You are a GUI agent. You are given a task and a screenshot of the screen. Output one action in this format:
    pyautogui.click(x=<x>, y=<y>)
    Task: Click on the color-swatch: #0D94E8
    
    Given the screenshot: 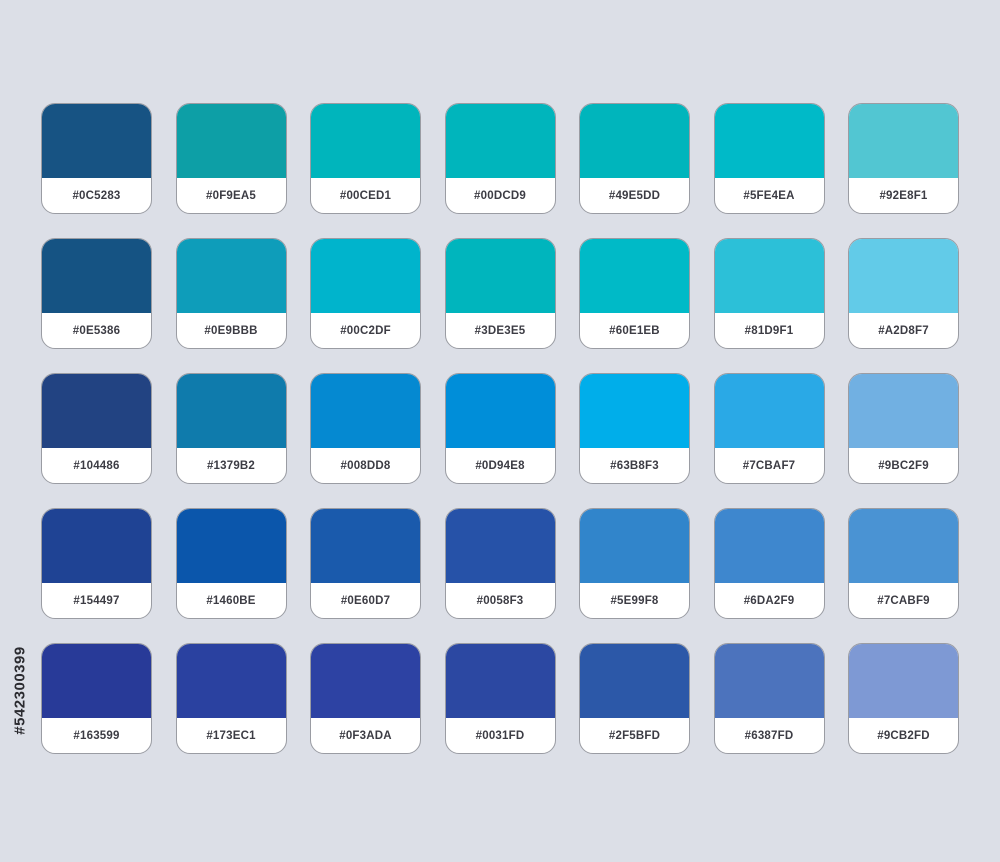 What is the action you would take?
    pyautogui.click(x=500, y=428)
    